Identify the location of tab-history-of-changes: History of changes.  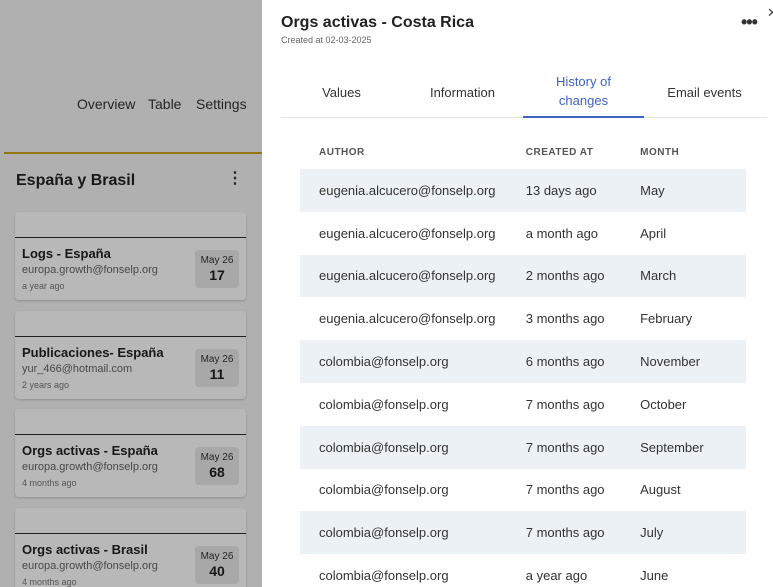
(583, 92).